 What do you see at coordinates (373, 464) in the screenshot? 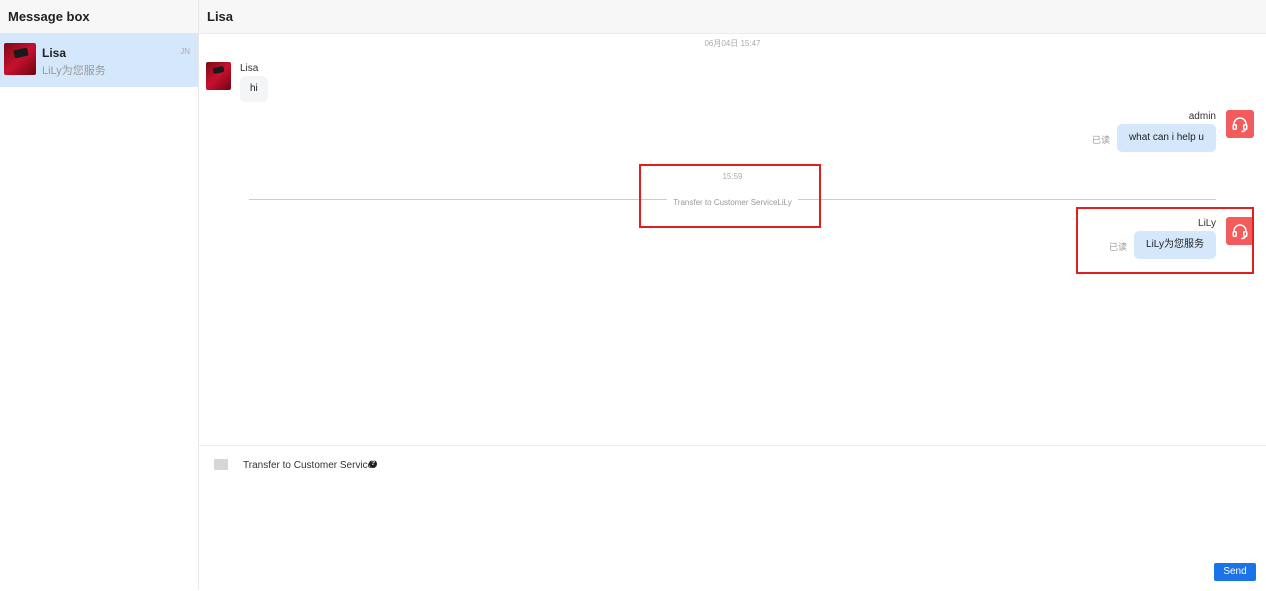
I see `help-icon: ?` at bounding box center [373, 464].